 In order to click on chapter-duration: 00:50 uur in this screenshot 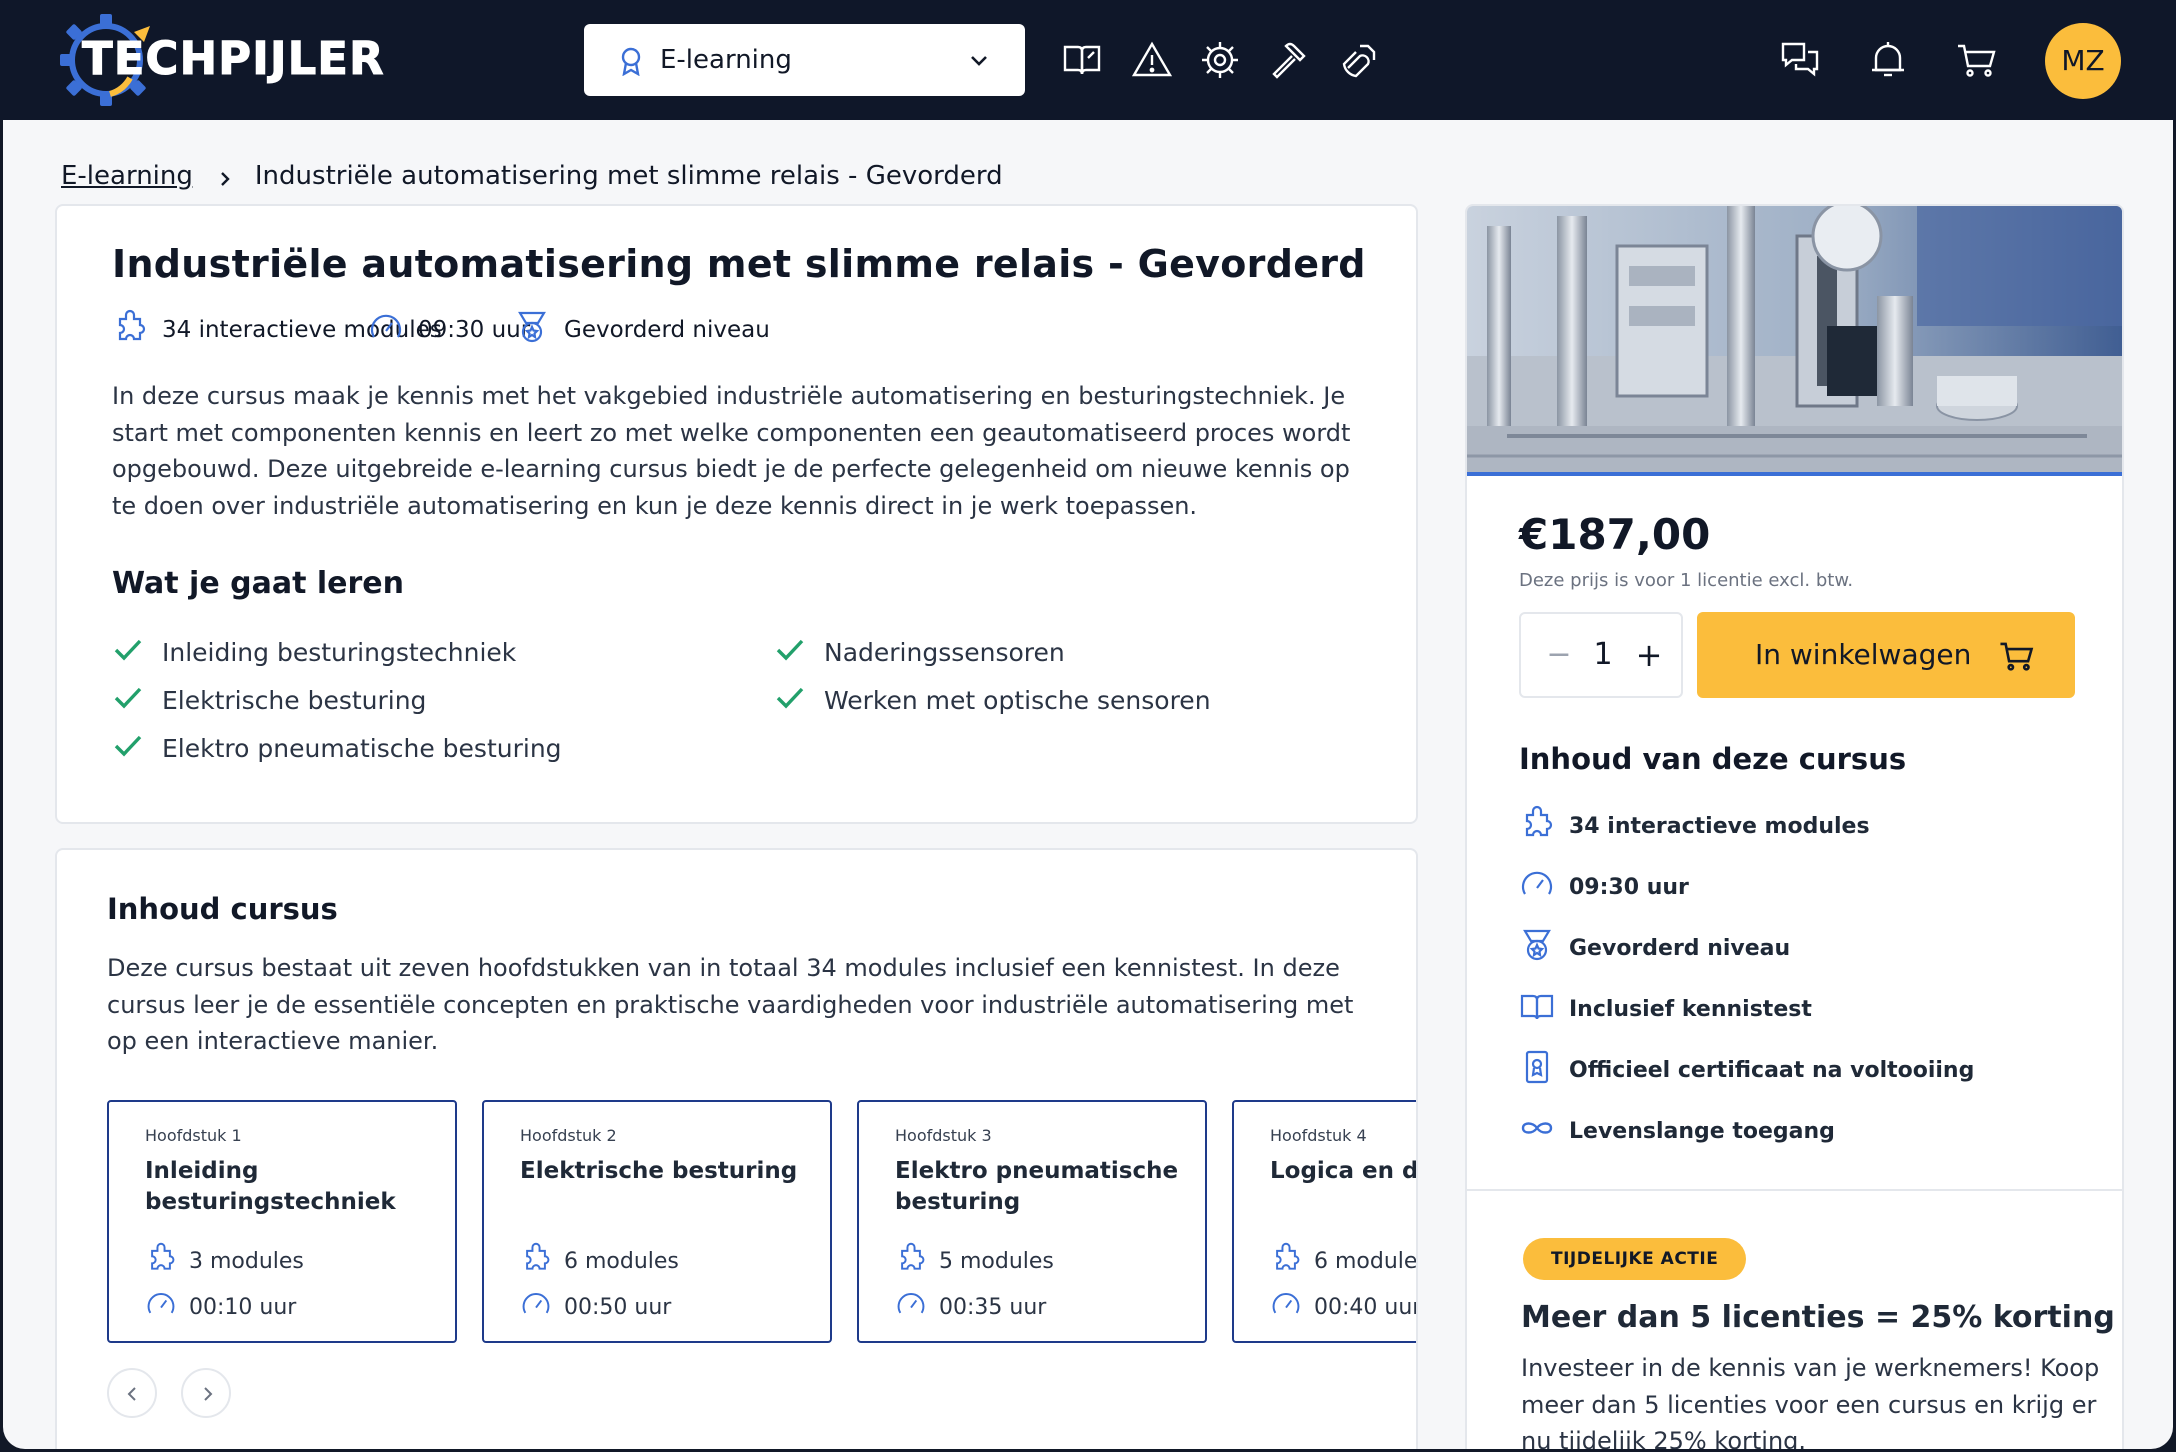, I will do `click(595, 1307)`.